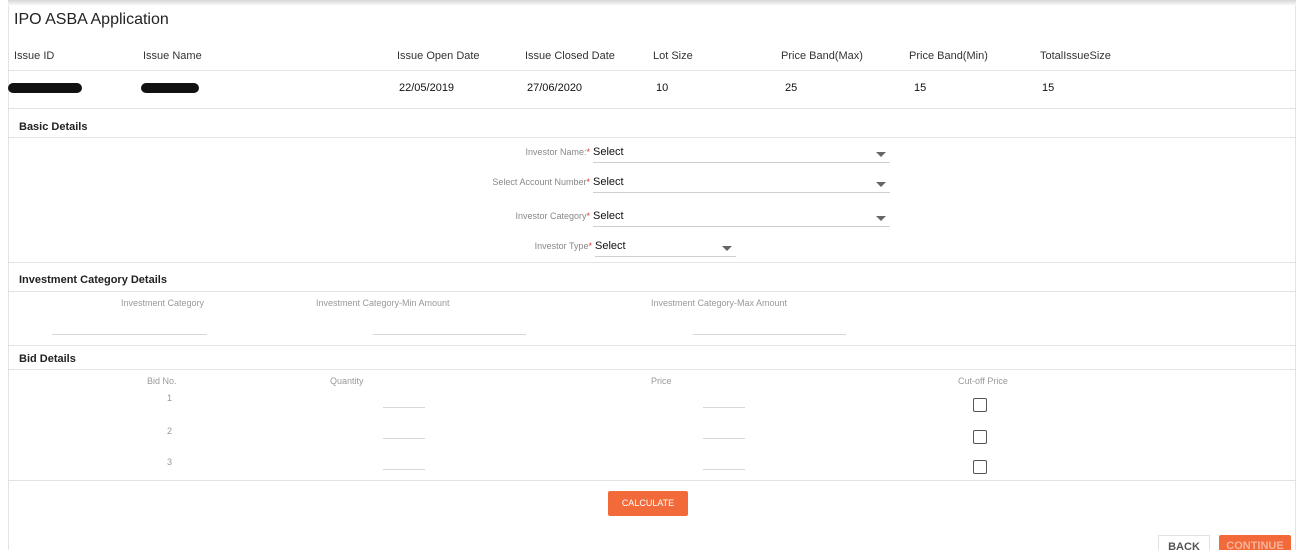 This screenshot has width=1303, height=550. I want to click on investment-category-input, so click(129, 334).